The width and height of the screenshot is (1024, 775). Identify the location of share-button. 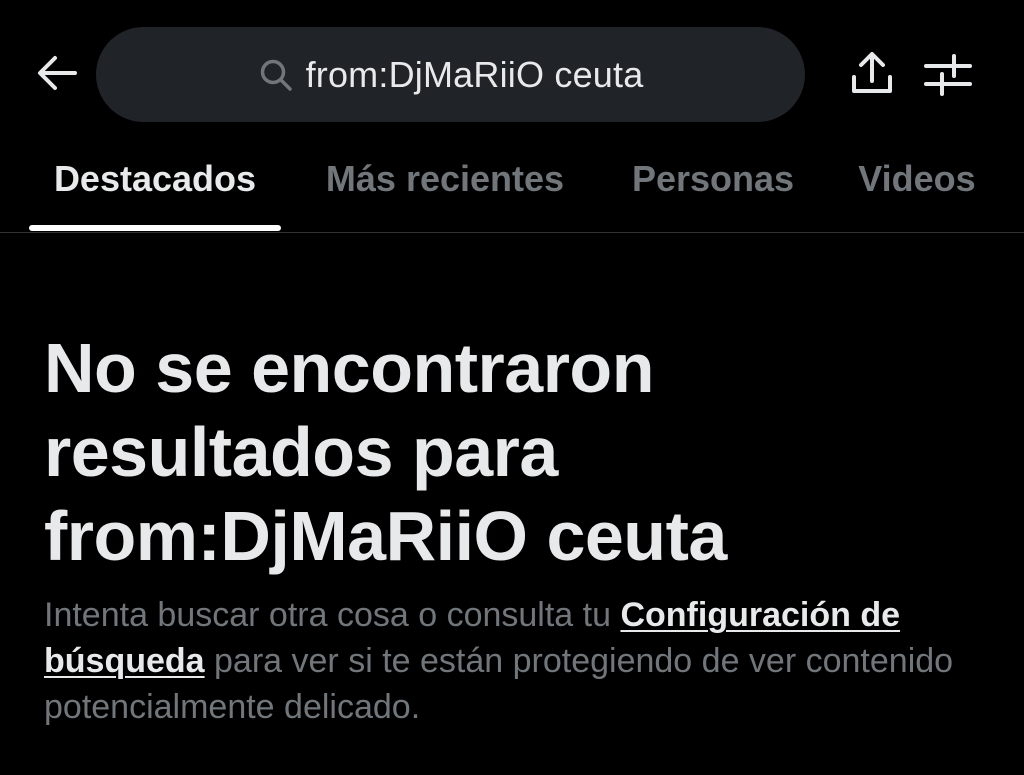
(872, 76).